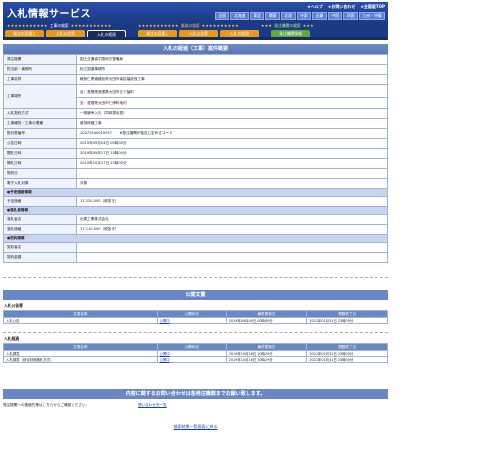 The image size is (500, 464). What do you see at coordinates (152, 405) in the screenshot?
I see `contact-list-link: 問い合わせ先一覧` at bounding box center [152, 405].